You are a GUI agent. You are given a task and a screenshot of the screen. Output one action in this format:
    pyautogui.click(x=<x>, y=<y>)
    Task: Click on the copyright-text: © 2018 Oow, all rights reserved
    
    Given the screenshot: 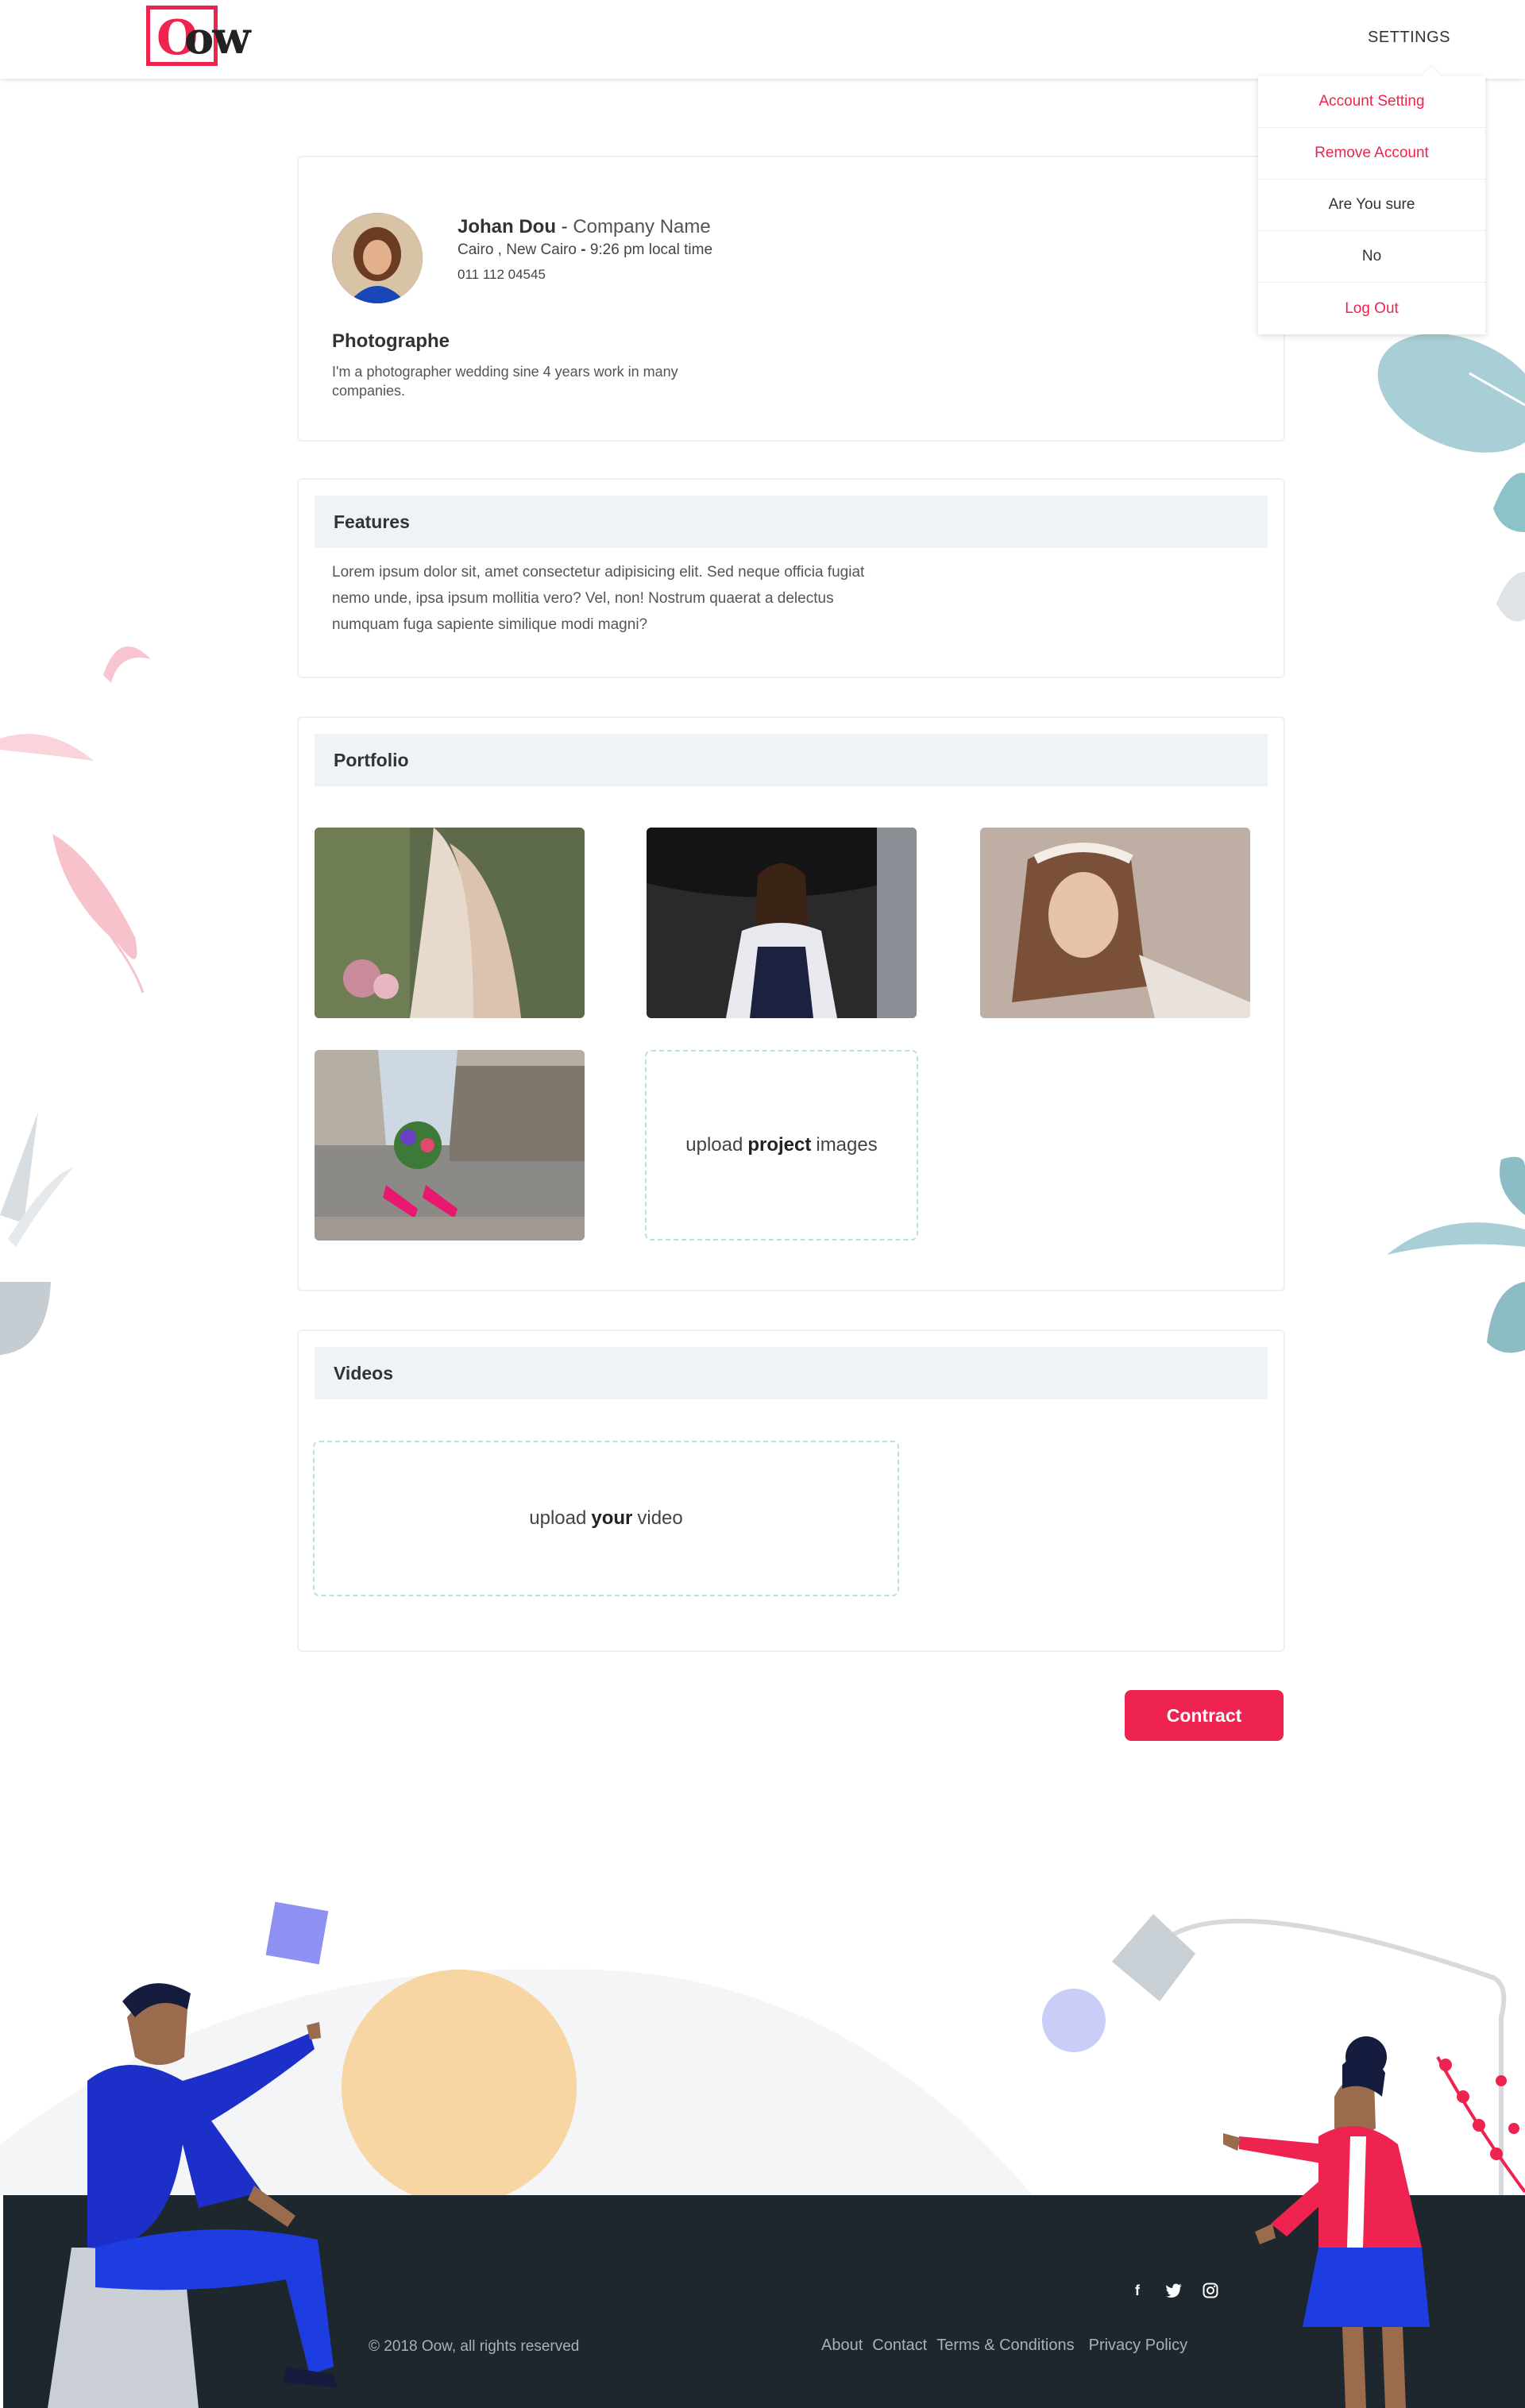 What is the action you would take?
    pyautogui.click(x=475, y=2346)
    